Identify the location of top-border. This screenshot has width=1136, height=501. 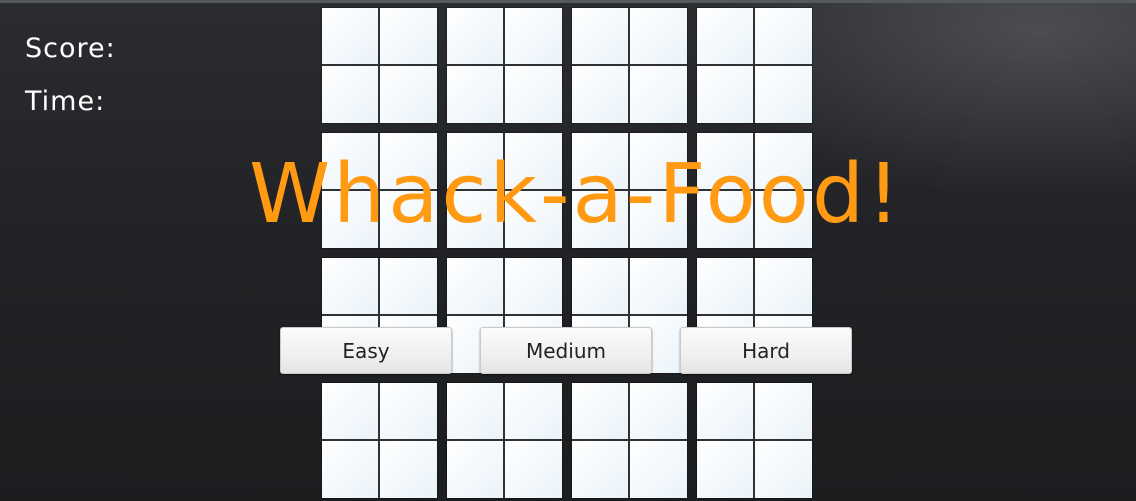
(568, 1).